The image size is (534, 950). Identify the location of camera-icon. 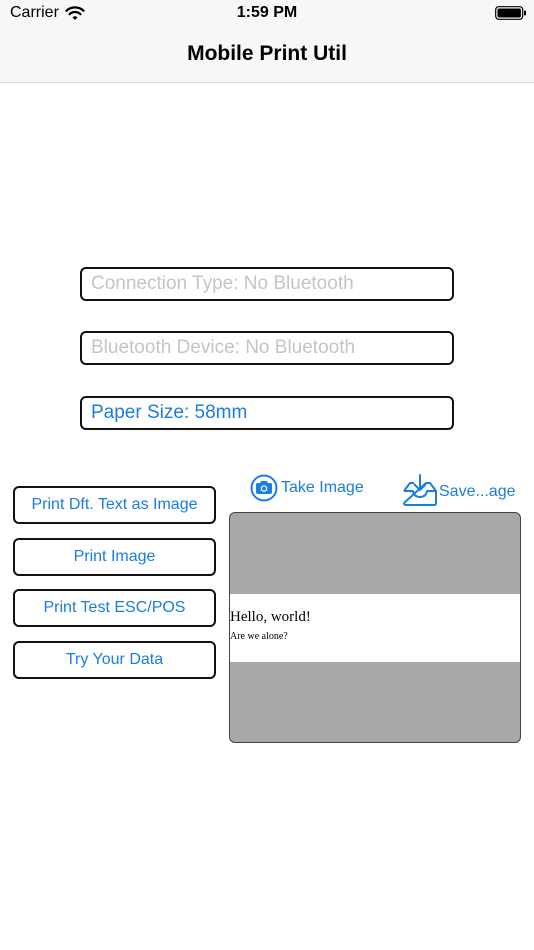
(264, 488).